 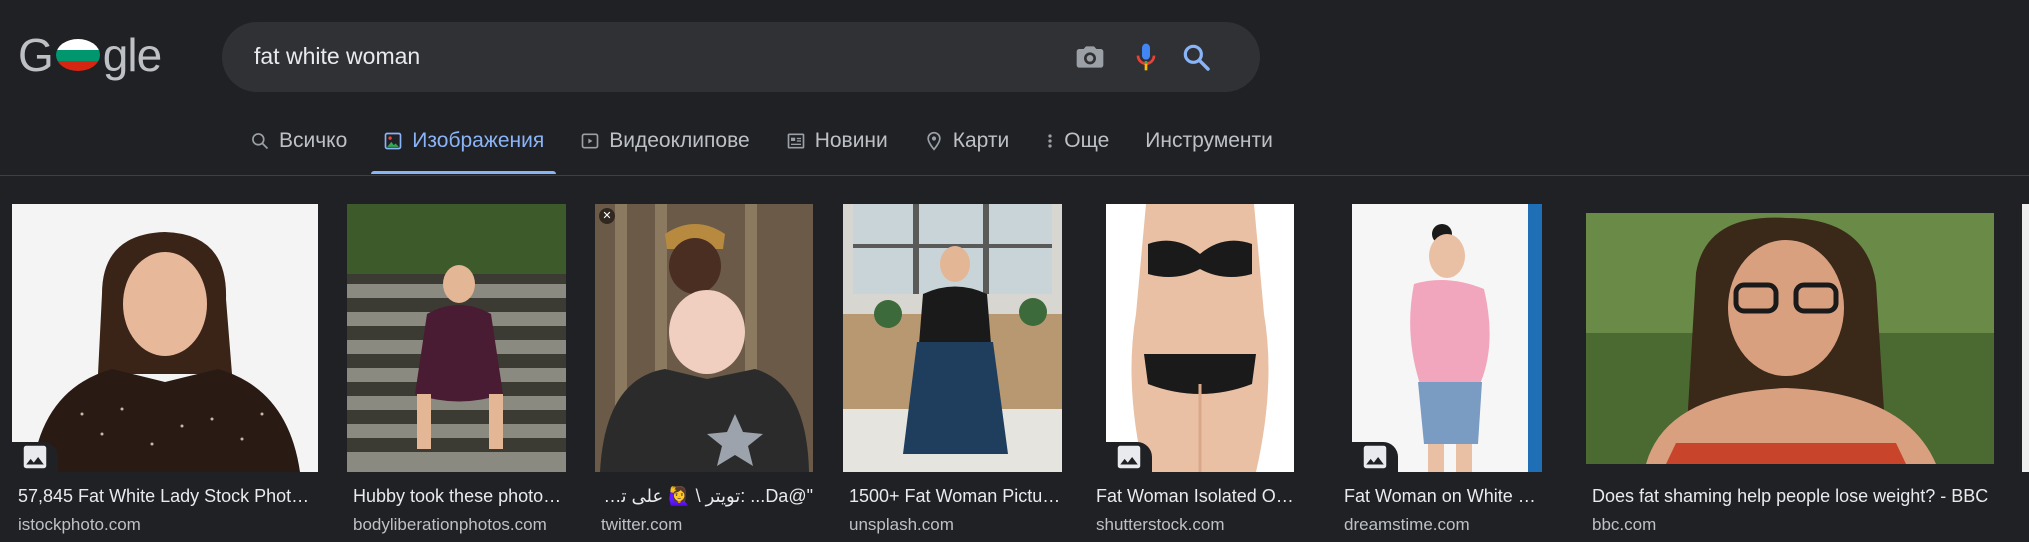 What do you see at coordinates (707, 496) in the screenshot?
I see `result-title: "@Da... :تويتر \ 🙋‍♀️ على تويتر` at bounding box center [707, 496].